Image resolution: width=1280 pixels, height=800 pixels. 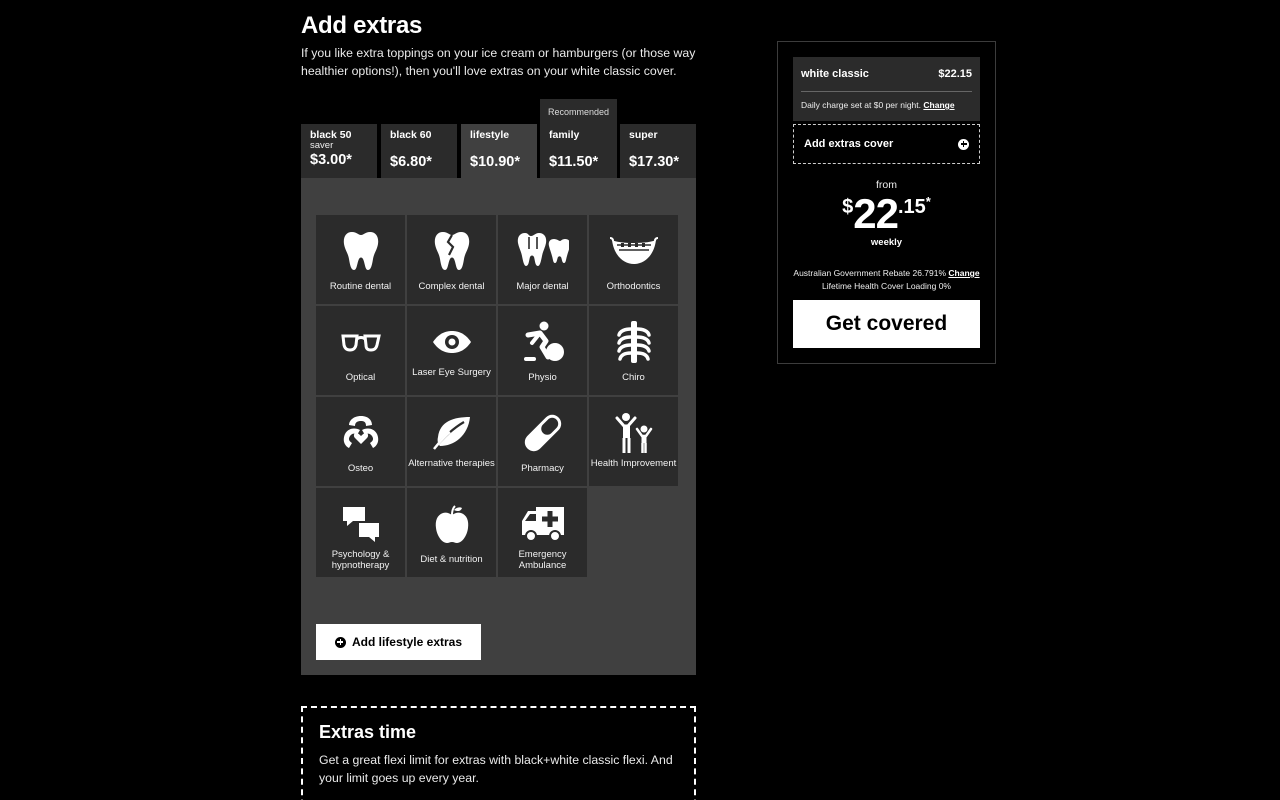 What do you see at coordinates (886, 286) in the screenshot?
I see `lhc-loading-text: Lifetime Health Cover Loading 0%` at bounding box center [886, 286].